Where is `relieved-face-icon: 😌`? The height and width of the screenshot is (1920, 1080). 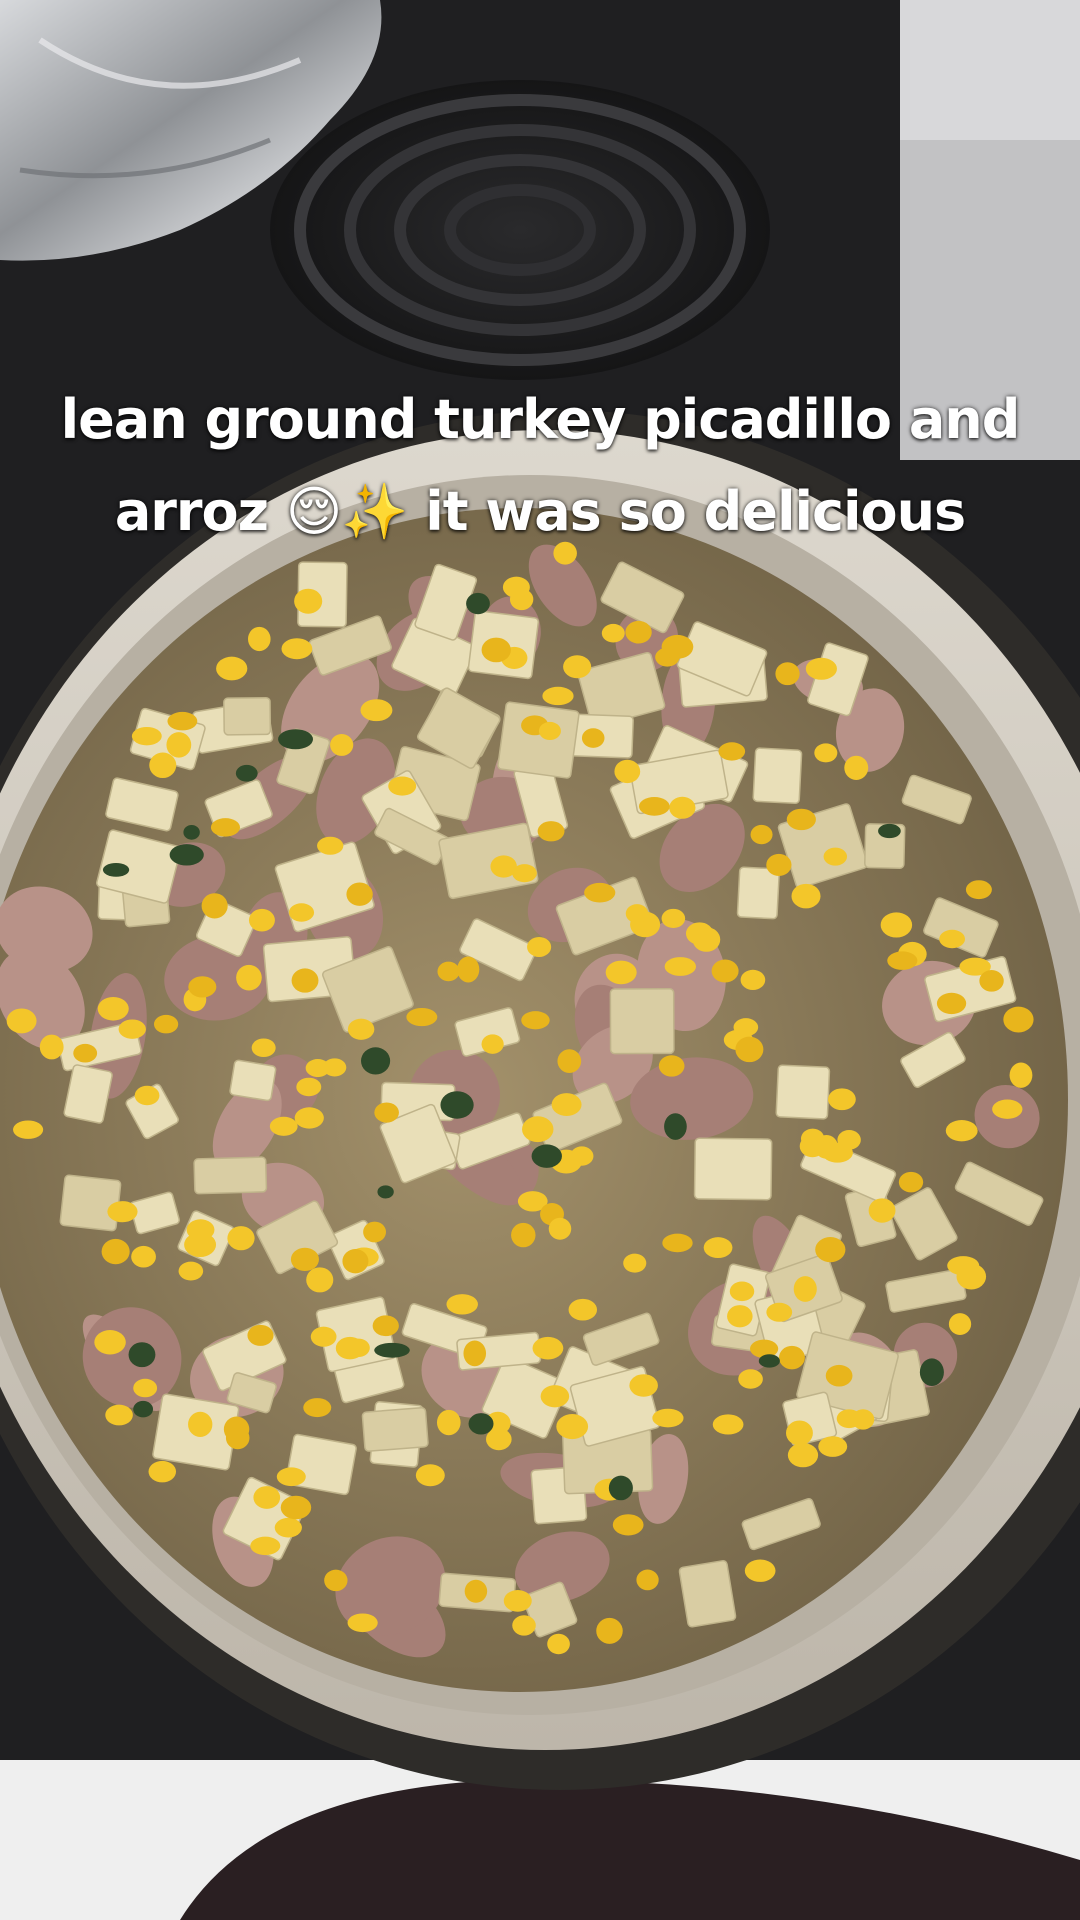 relieved-face-icon: 😌 is located at coordinates (313, 511).